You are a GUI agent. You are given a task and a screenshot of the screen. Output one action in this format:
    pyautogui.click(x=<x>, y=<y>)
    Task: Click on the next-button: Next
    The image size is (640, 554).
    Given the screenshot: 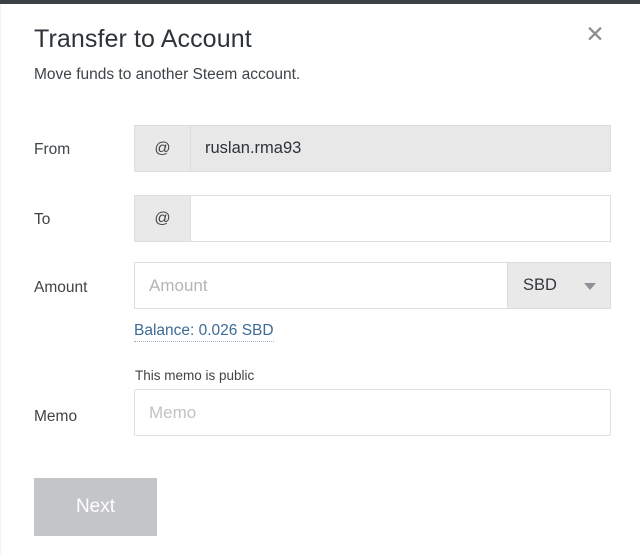 What is the action you would take?
    pyautogui.click(x=95, y=507)
    